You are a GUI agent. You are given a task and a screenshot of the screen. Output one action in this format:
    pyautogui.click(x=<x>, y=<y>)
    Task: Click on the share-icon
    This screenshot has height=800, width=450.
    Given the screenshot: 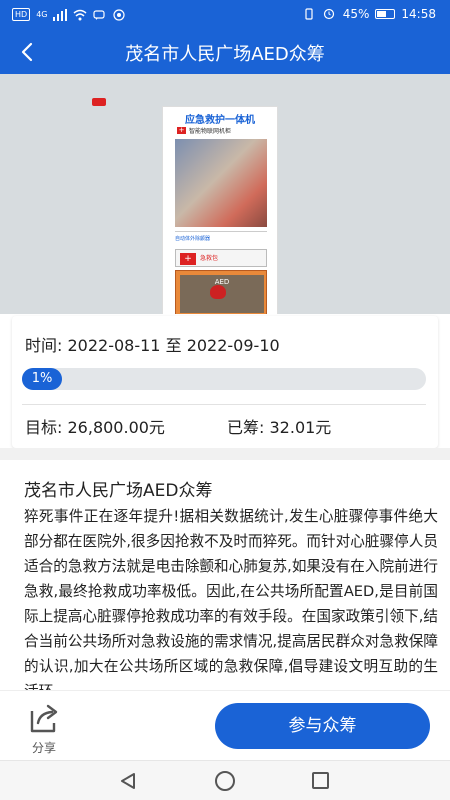 What is the action you would take?
    pyautogui.click(x=44, y=718)
    